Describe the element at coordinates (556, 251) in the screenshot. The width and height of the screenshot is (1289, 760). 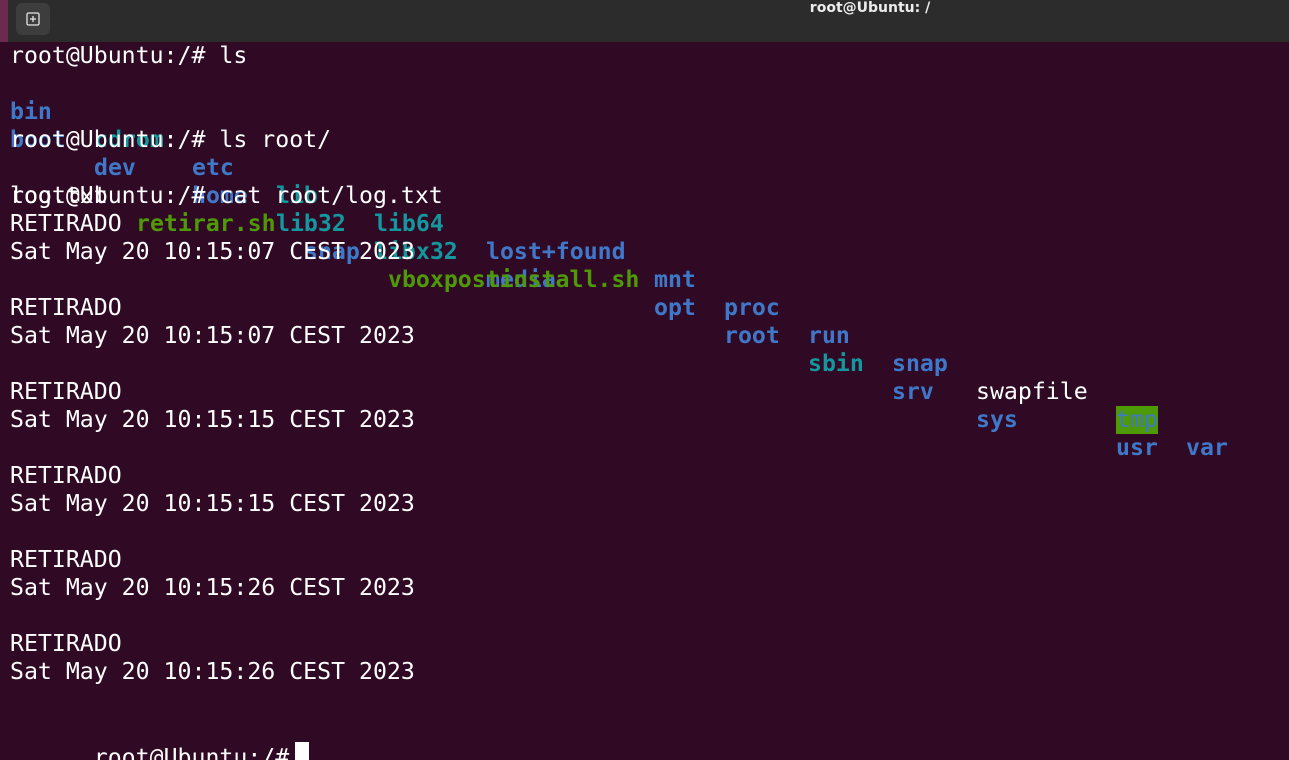
I see `dir-lost-found: lost+found` at that location.